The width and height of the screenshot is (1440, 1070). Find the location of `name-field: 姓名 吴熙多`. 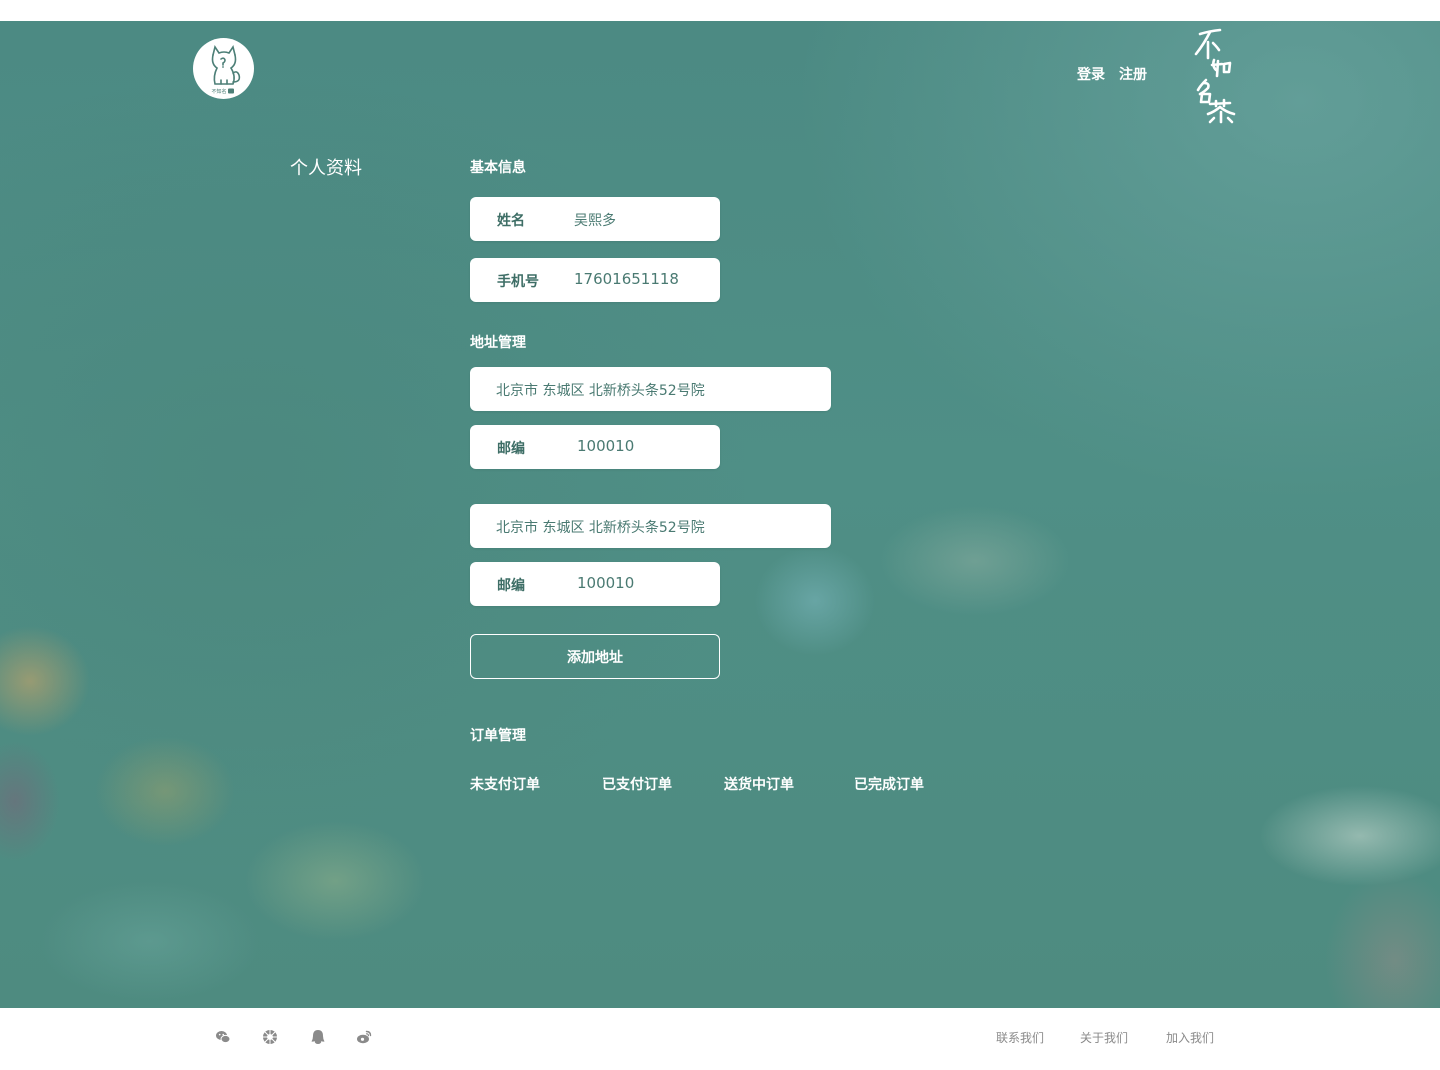

name-field: 姓名 吴熙多 is located at coordinates (595, 219).